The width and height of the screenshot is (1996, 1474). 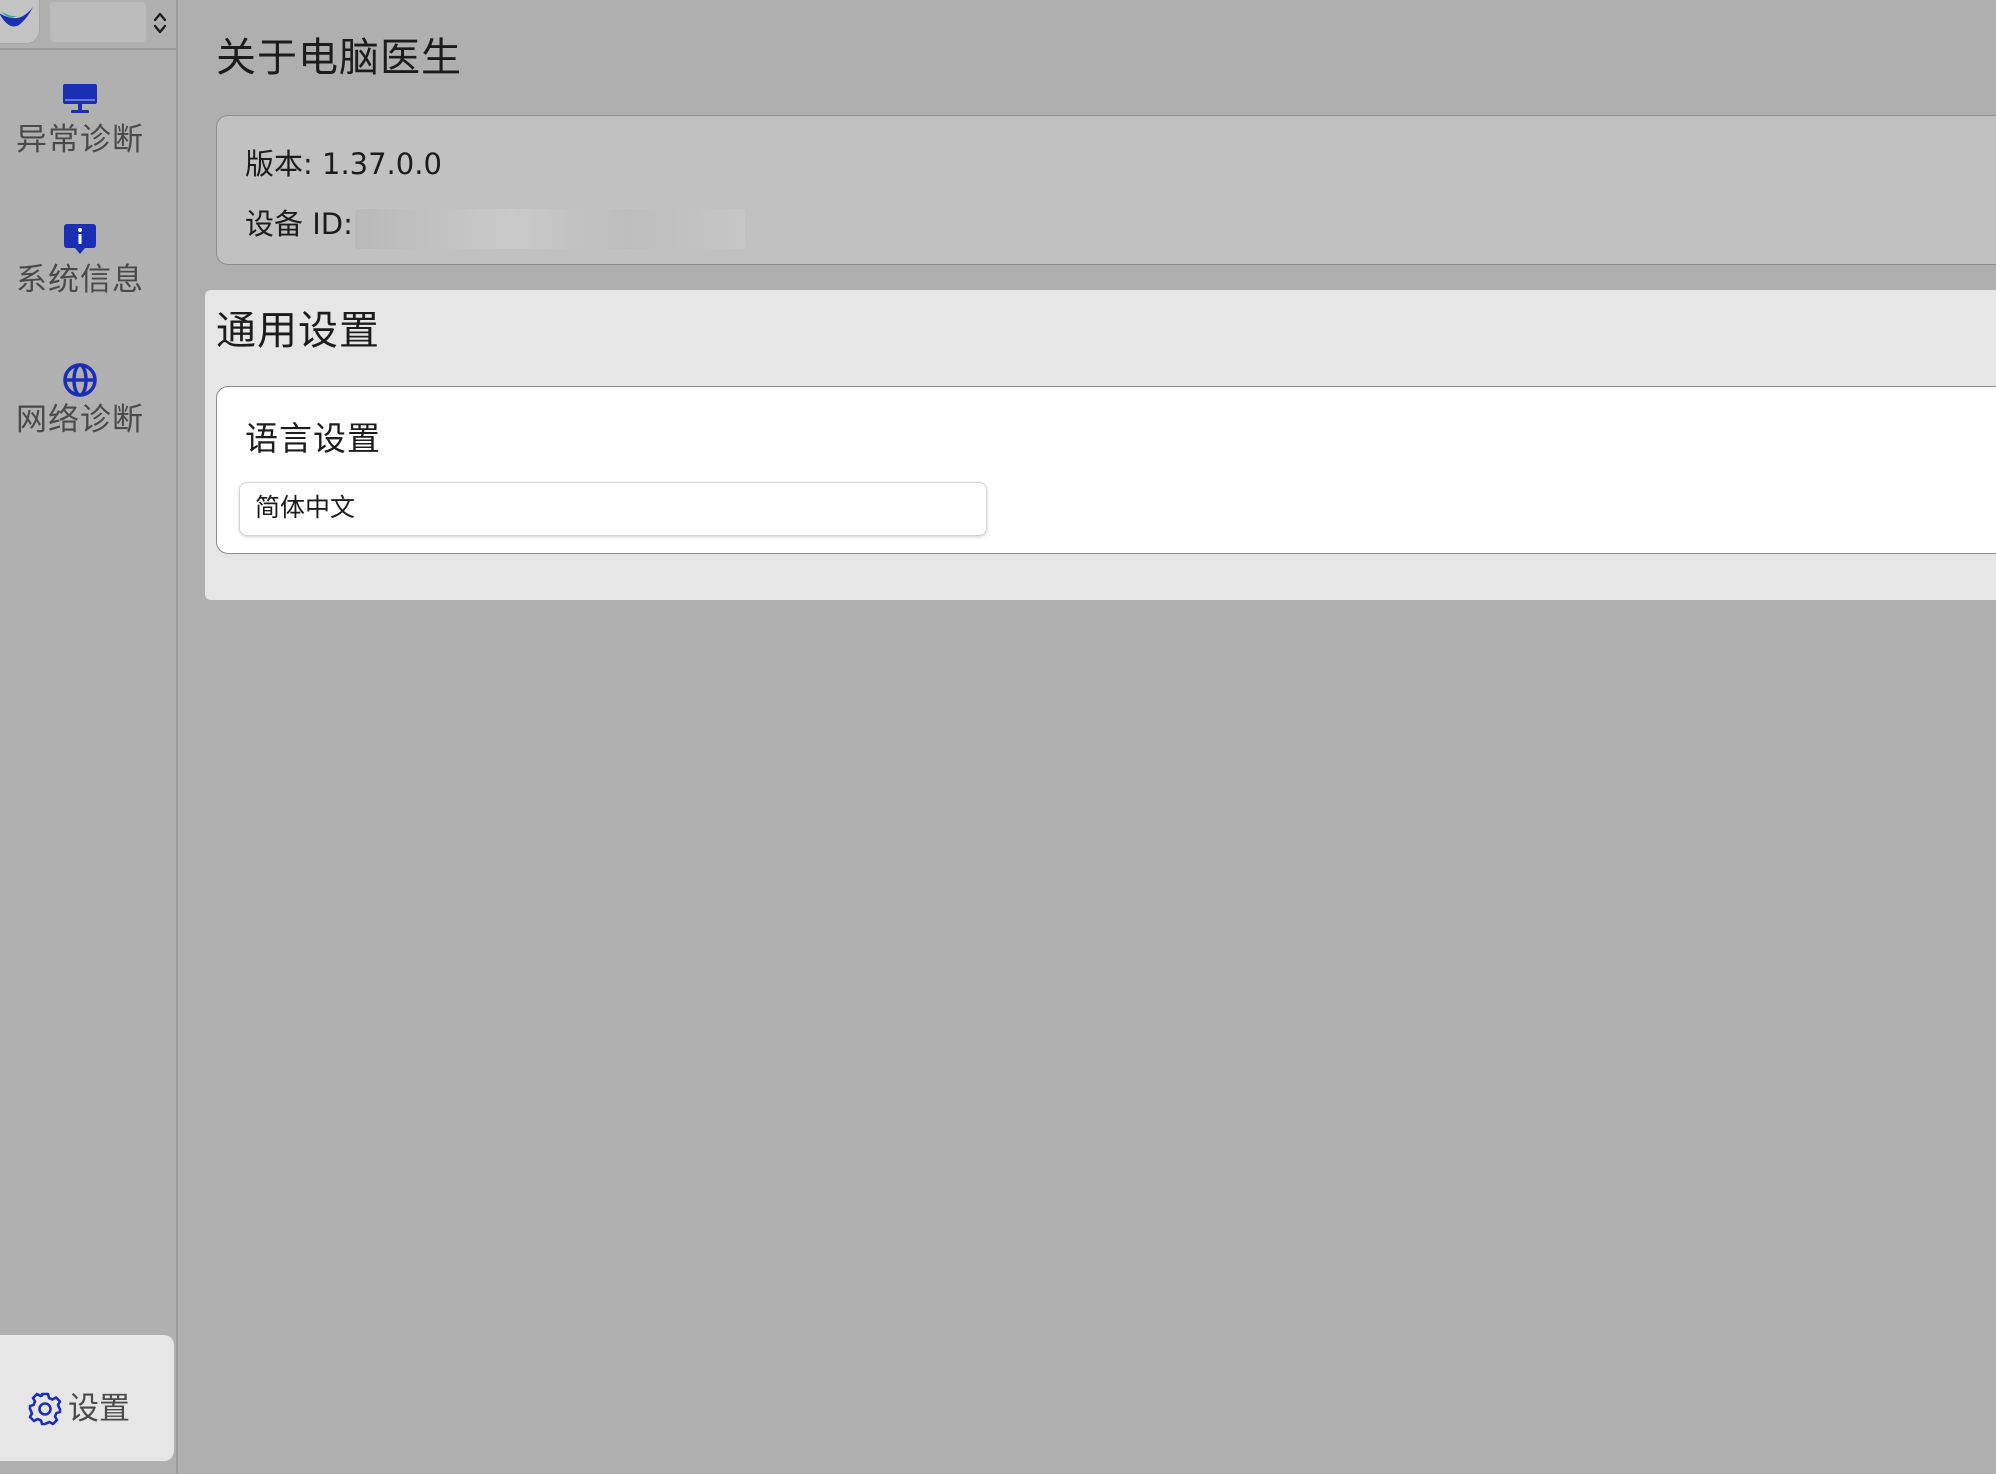 What do you see at coordinates (160, 23) in the screenshot?
I see `up-down-chevron-icon` at bounding box center [160, 23].